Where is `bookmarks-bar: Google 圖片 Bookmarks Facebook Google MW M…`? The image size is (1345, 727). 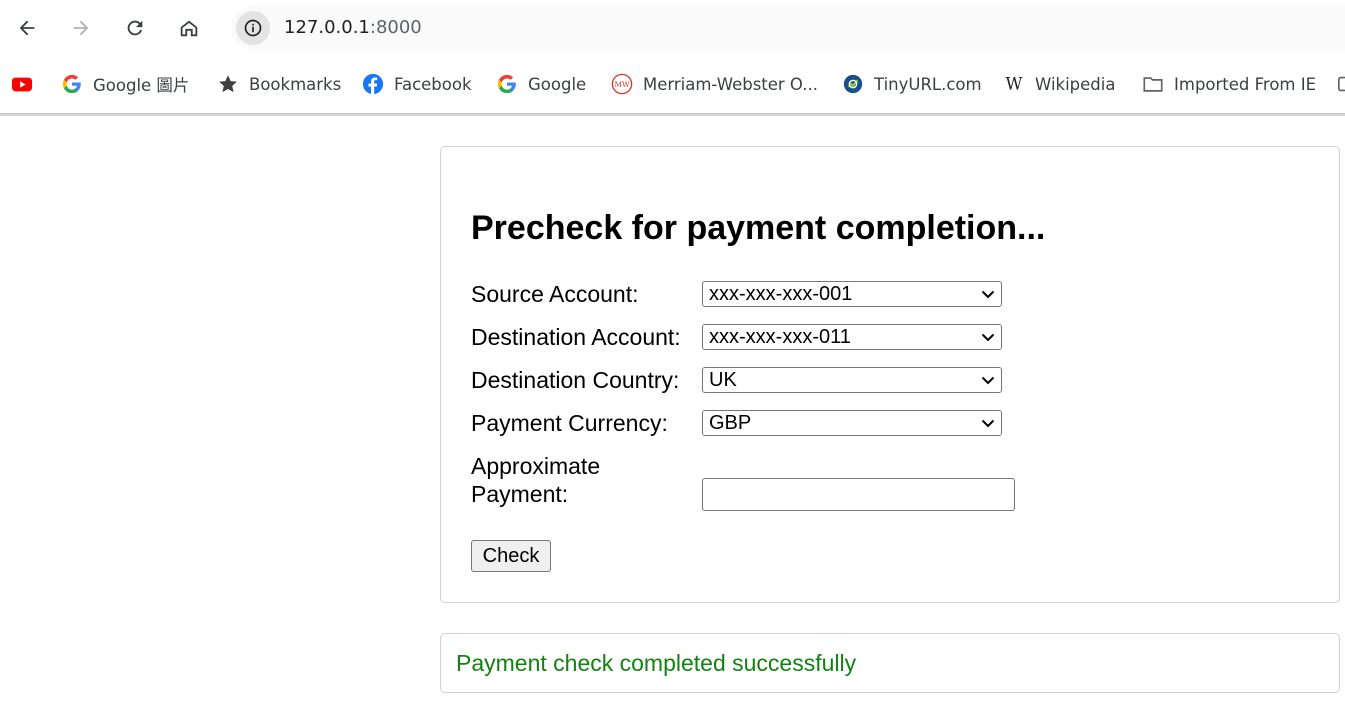
bookmarks-bar: Google 圖片 Bookmarks Facebook Google MW M… is located at coordinates (672, 85).